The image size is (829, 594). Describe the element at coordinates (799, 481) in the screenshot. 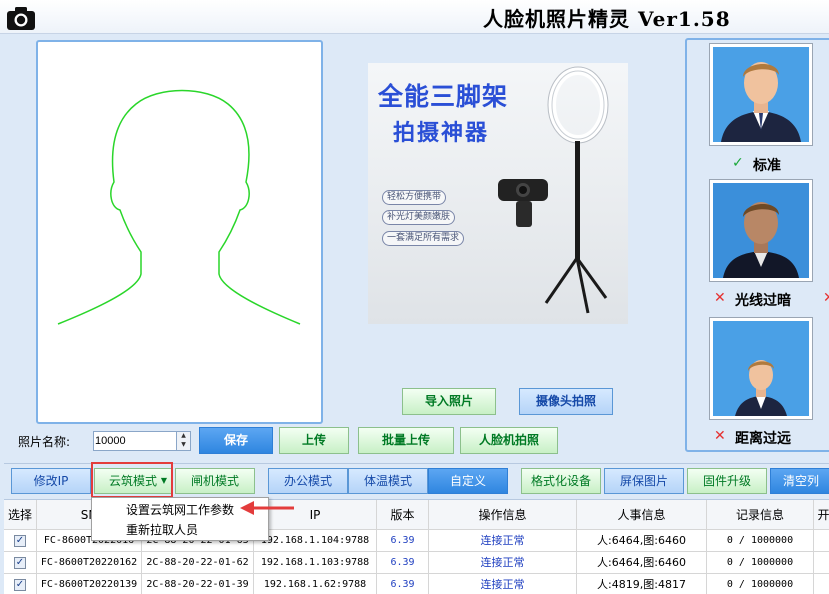

I see `clear-list-button: 清空列` at that location.